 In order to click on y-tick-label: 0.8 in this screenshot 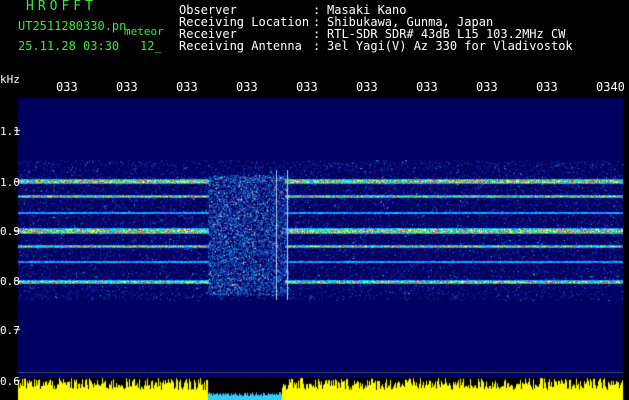, I will do `click(10, 281)`.